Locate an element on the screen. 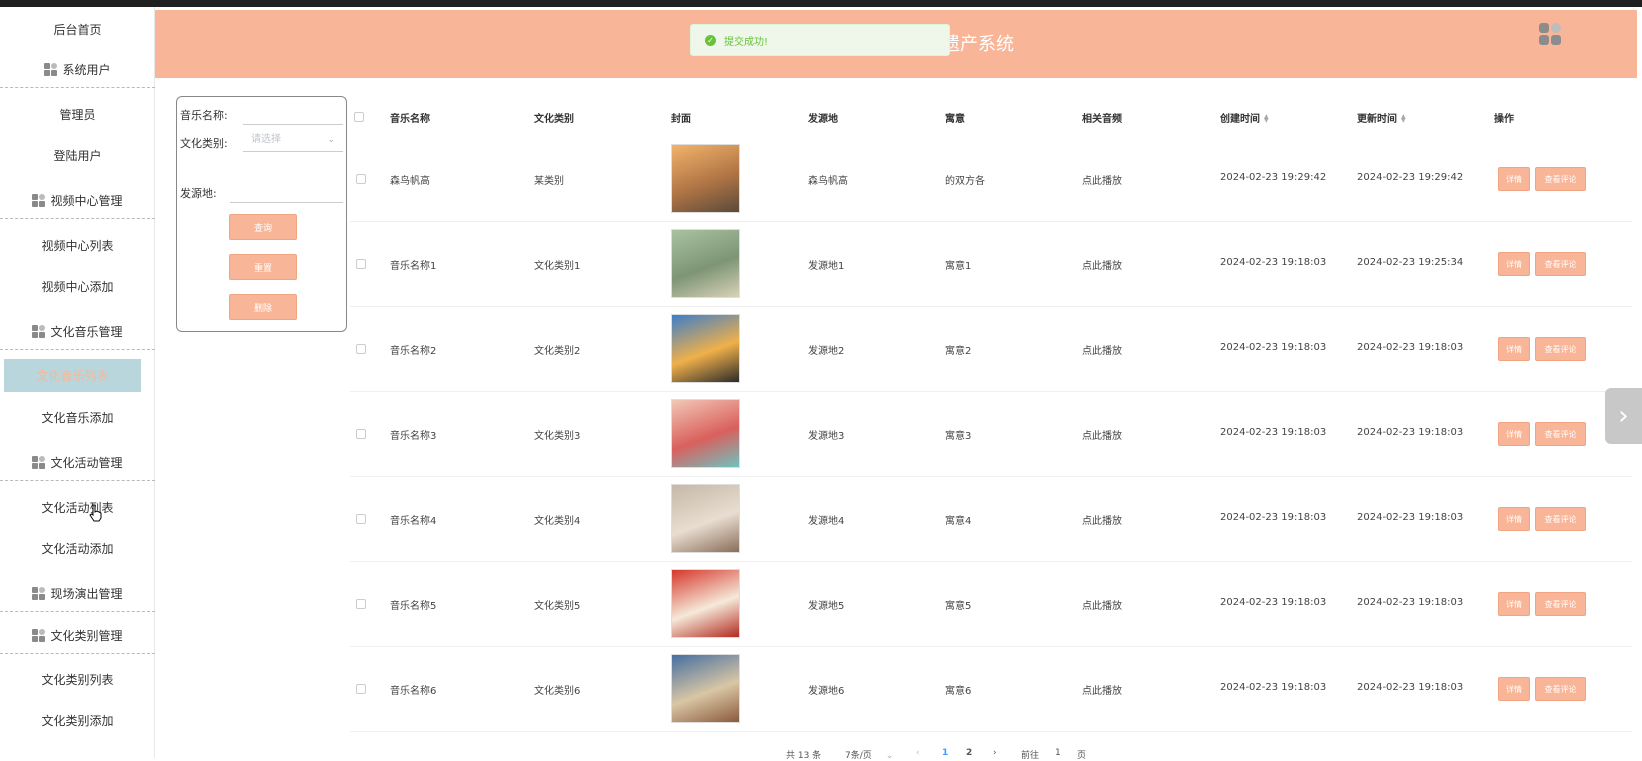 This screenshot has height=761, width=1642. sidebar-item-music-add: 文化音乐添加 is located at coordinates (77, 417).